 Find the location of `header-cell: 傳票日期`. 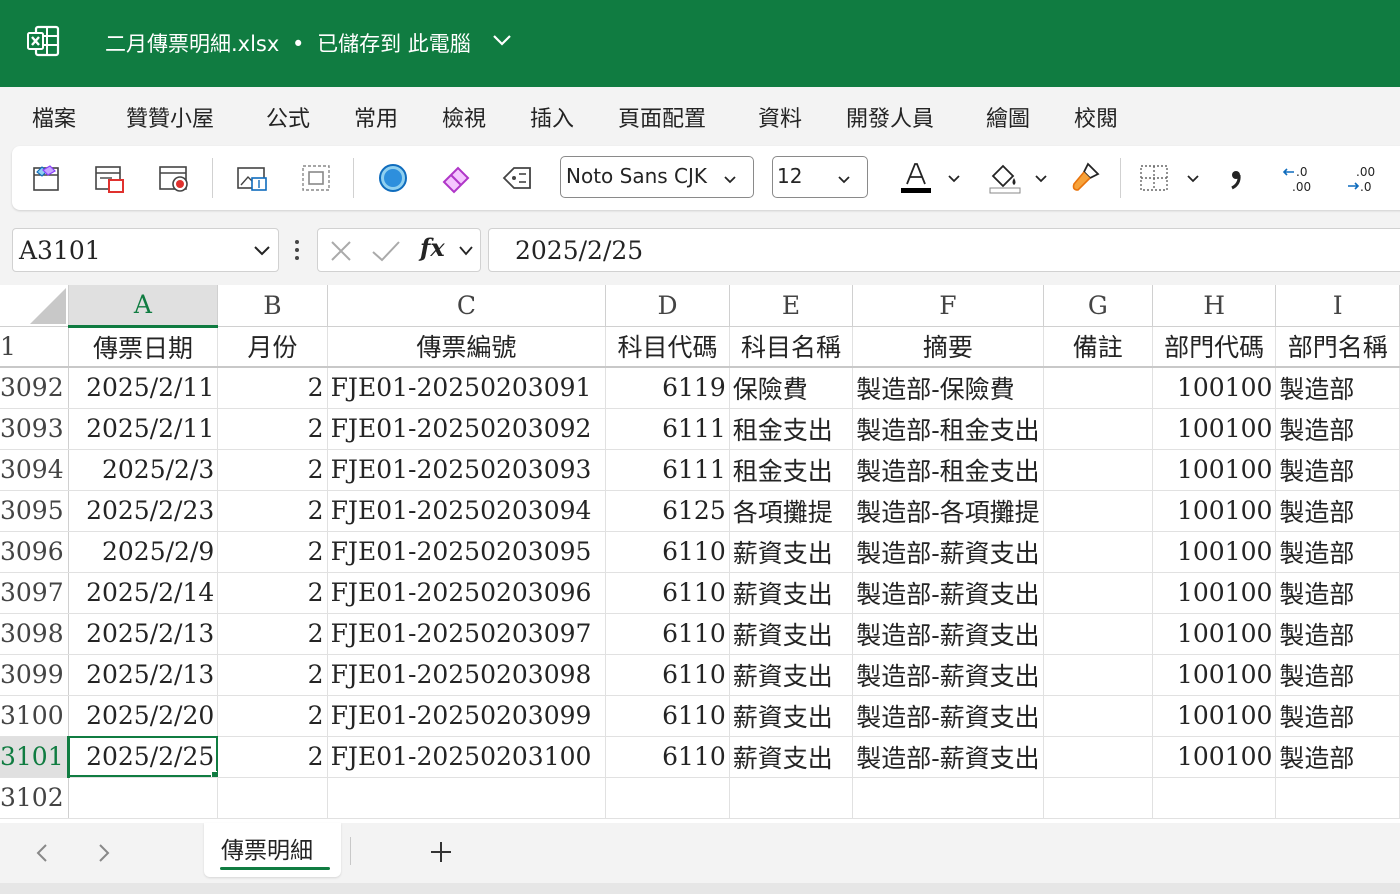

header-cell: 傳票日期 is located at coordinates (143, 347).